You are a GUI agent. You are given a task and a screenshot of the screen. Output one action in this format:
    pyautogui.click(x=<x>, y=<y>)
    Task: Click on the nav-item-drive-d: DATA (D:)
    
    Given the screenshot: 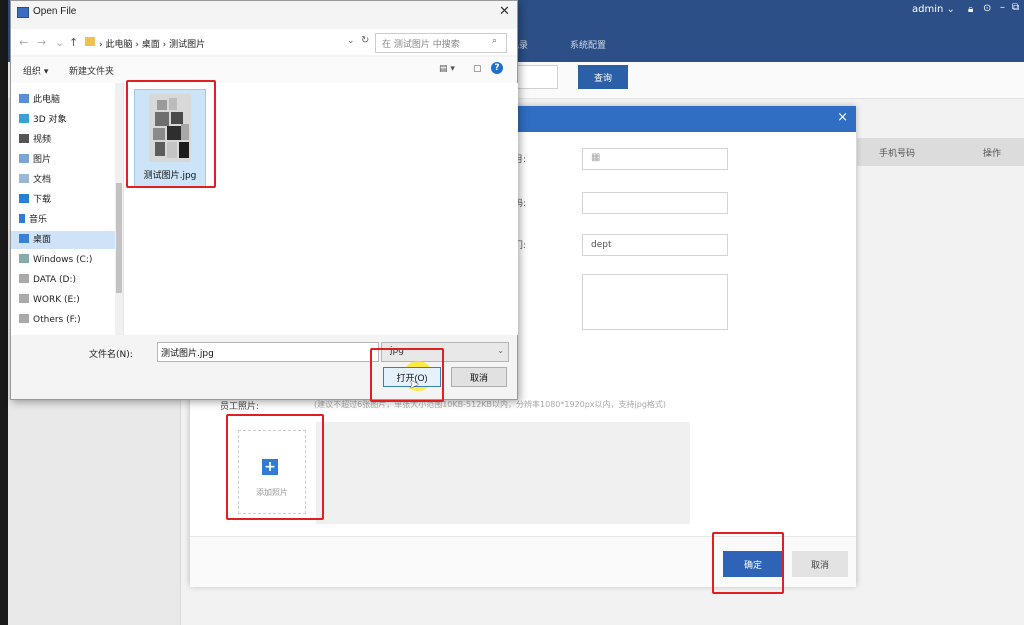 What is the action you would take?
    pyautogui.click(x=47, y=280)
    